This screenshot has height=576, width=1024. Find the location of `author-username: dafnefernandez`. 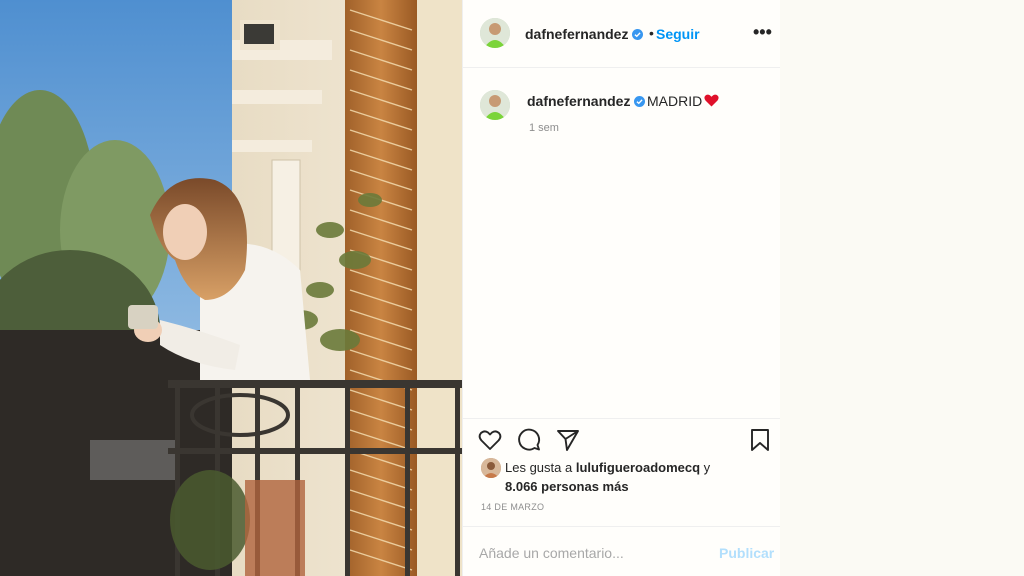

author-username: dafnefernandez is located at coordinates (584, 34).